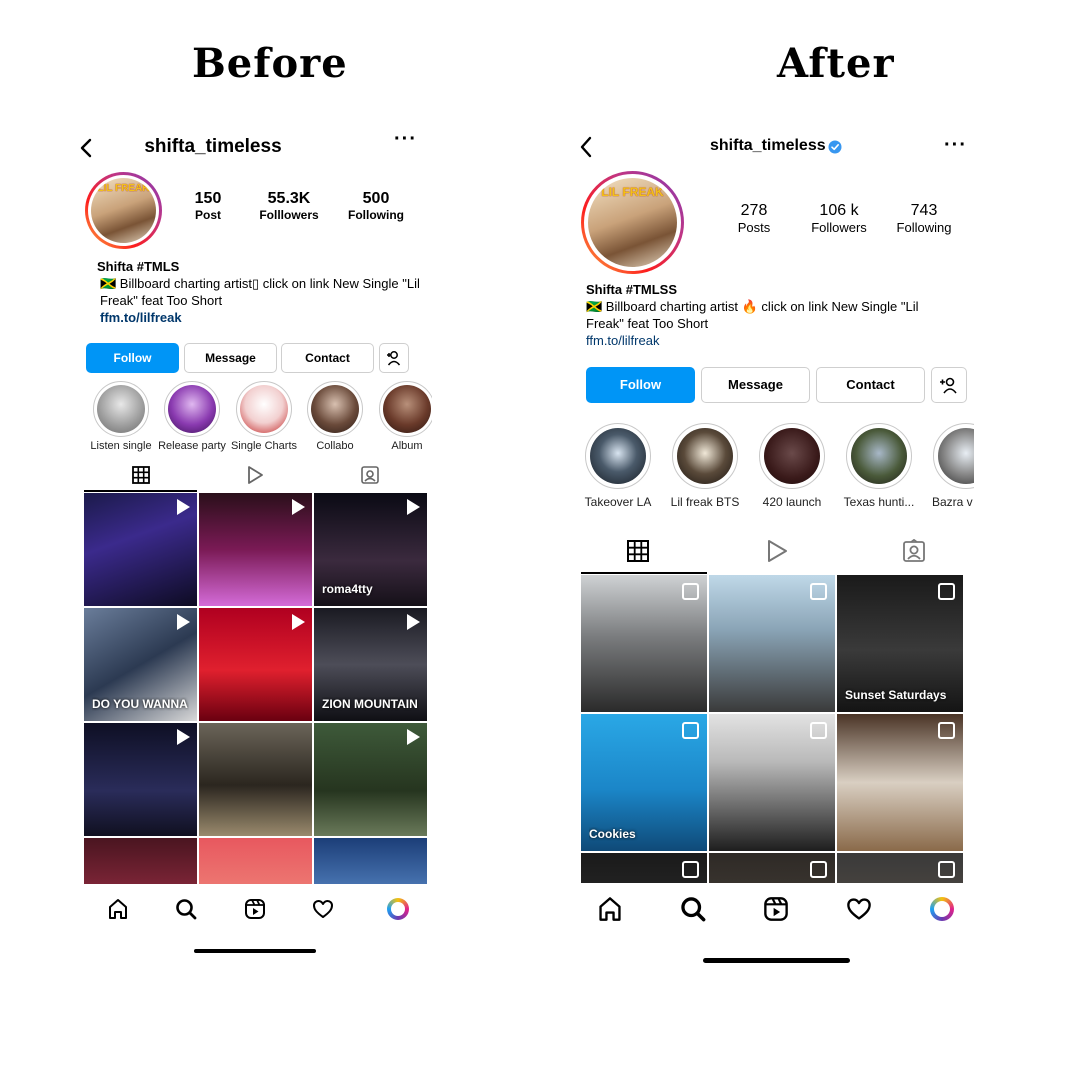  Describe the element at coordinates (754, 218) in the screenshot. I see `stat-posts: 278 Posts` at that location.